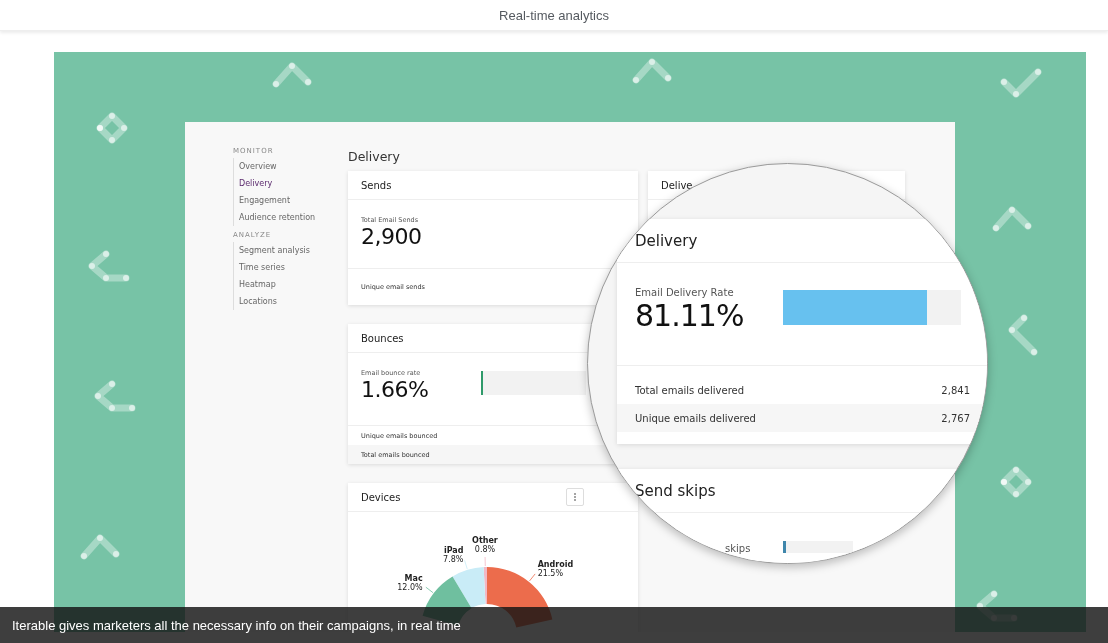  I want to click on slice-value: 12.0%, so click(410, 587).